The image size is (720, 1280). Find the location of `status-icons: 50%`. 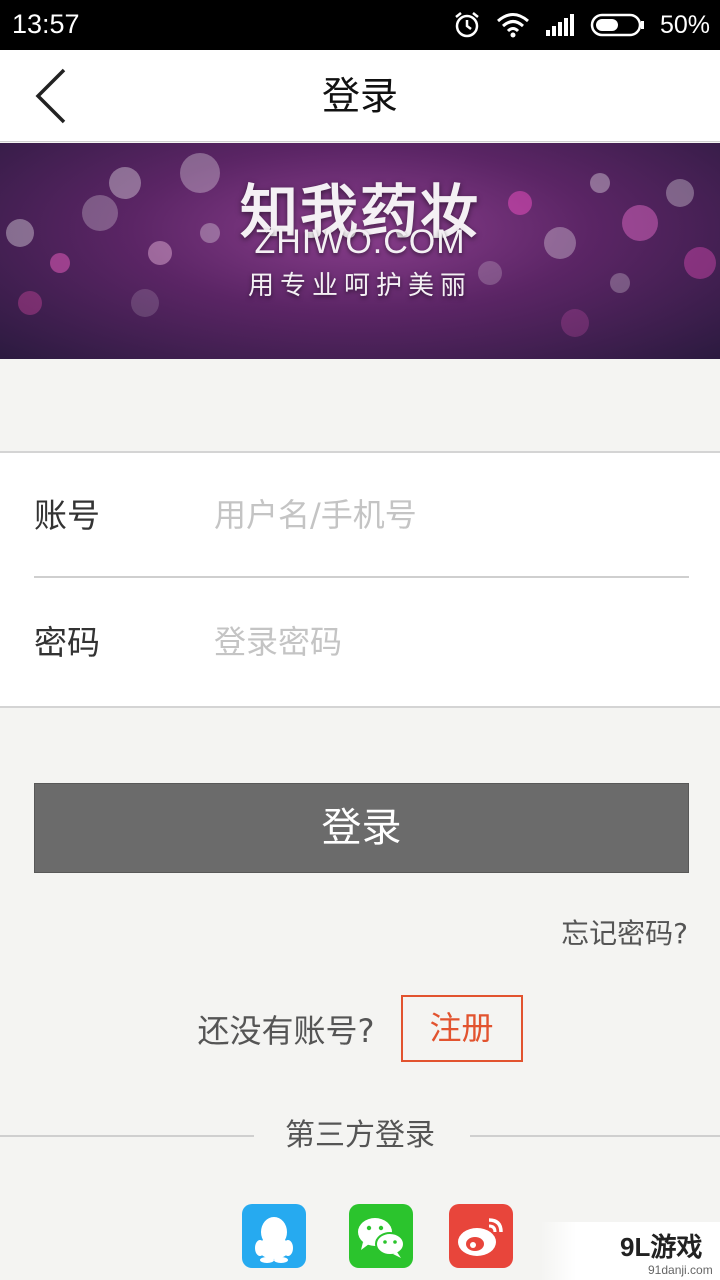

status-icons: 50% is located at coordinates (581, 25).